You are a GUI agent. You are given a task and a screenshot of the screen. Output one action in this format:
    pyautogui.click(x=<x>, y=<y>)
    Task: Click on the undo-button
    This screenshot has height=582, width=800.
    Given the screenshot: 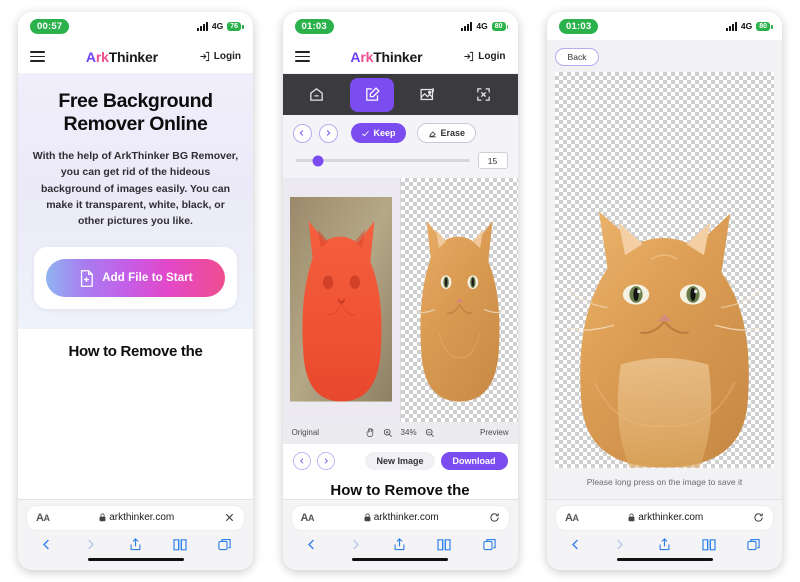 What is the action you would take?
    pyautogui.click(x=302, y=133)
    